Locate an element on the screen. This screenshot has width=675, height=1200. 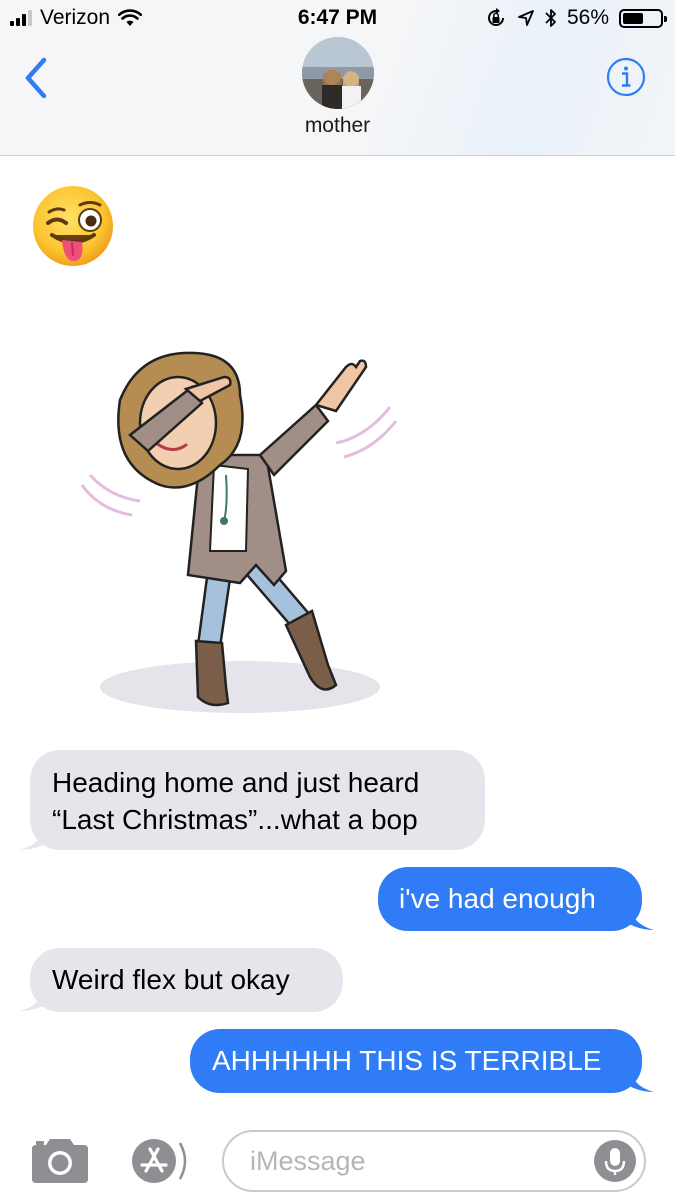
bitmoji-dab-illustration is located at coordinates (239, 532).